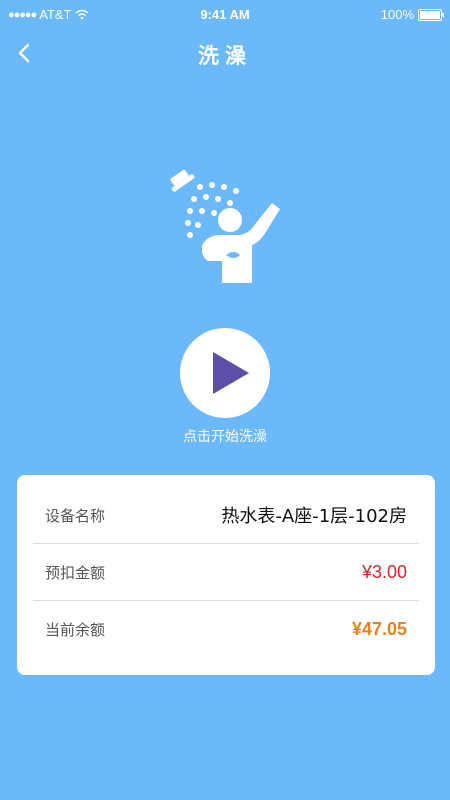 This screenshot has width=450, height=800. I want to click on balance-label: 当前余额, so click(75, 629).